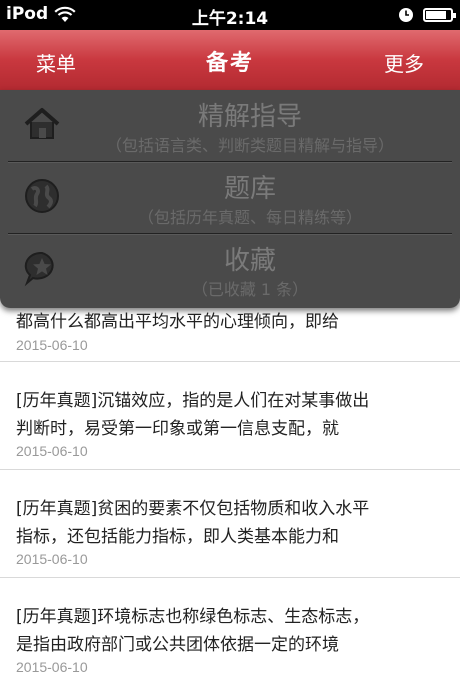  What do you see at coordinates (177, 429) in the screenshot?
I see `item-text-line: 判断时，易受第一印象或第一信息支配，就` at bounding box center [177, 429].